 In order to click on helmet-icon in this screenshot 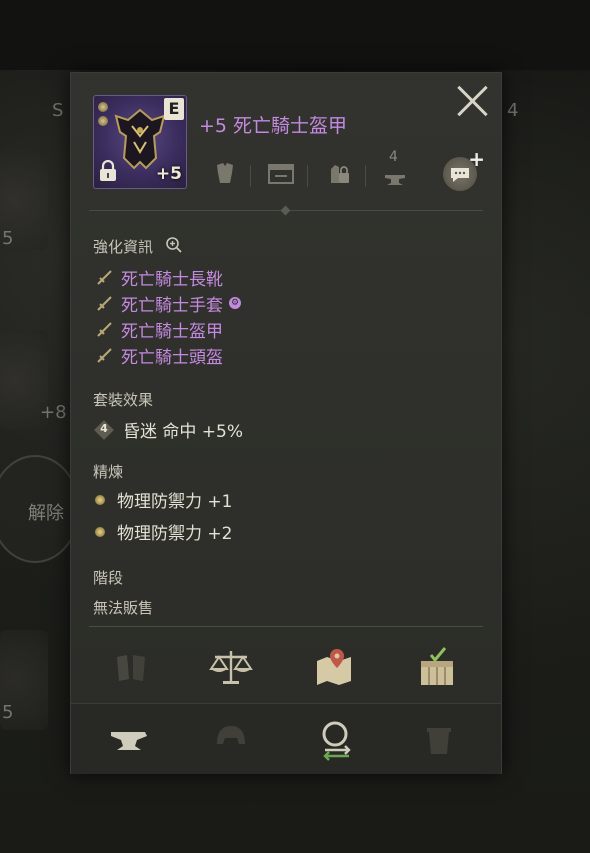, I will do `click(231, 738)`.